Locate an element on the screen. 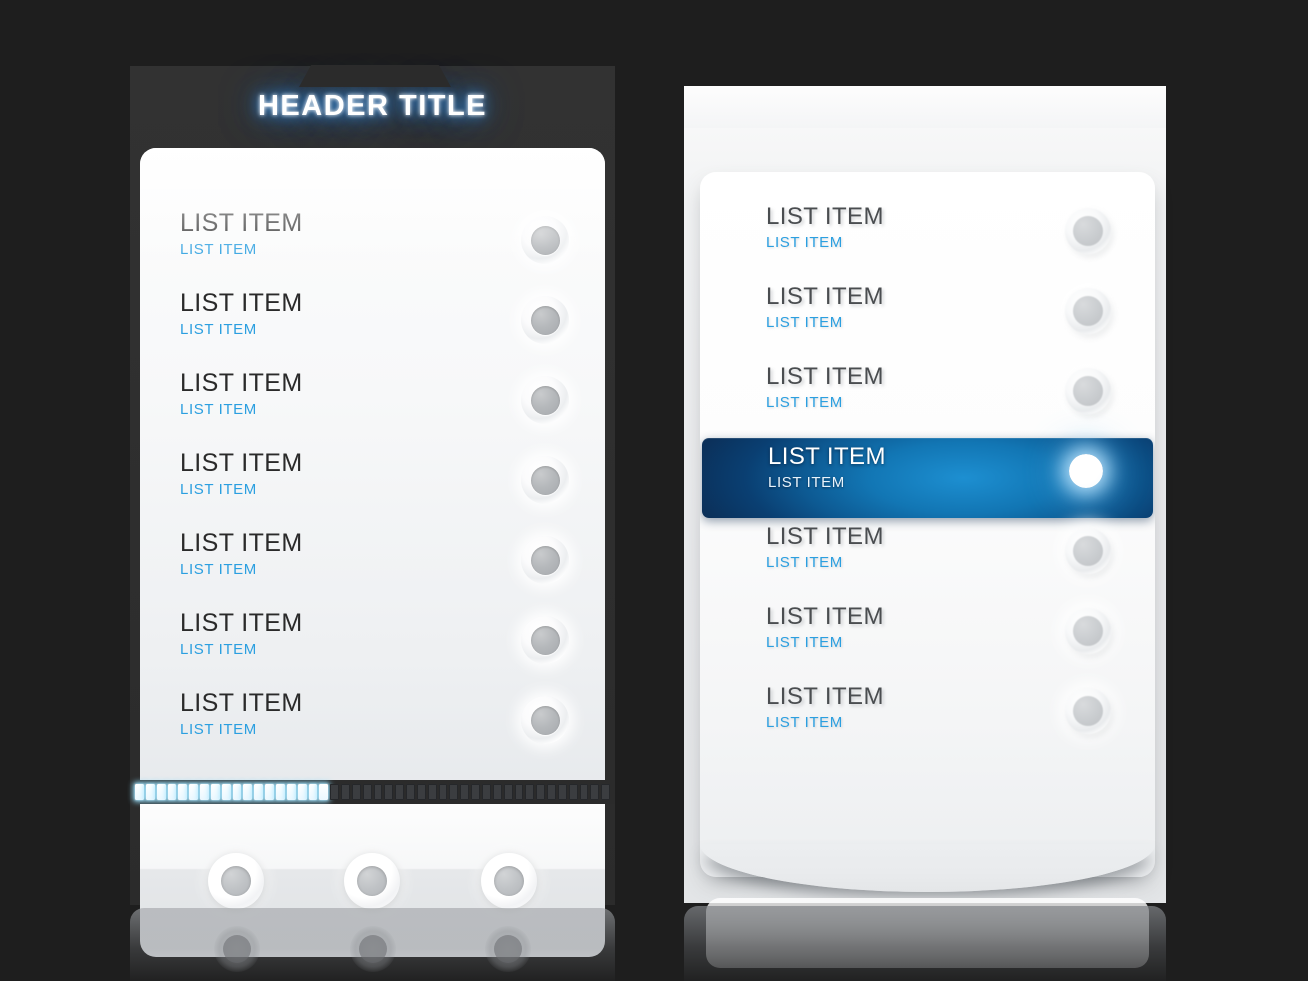 The width and height of the screenshot is (1308, 981). list-item-selected: LIST ITEM LIST ITEM is located at coordinates (927, 478).